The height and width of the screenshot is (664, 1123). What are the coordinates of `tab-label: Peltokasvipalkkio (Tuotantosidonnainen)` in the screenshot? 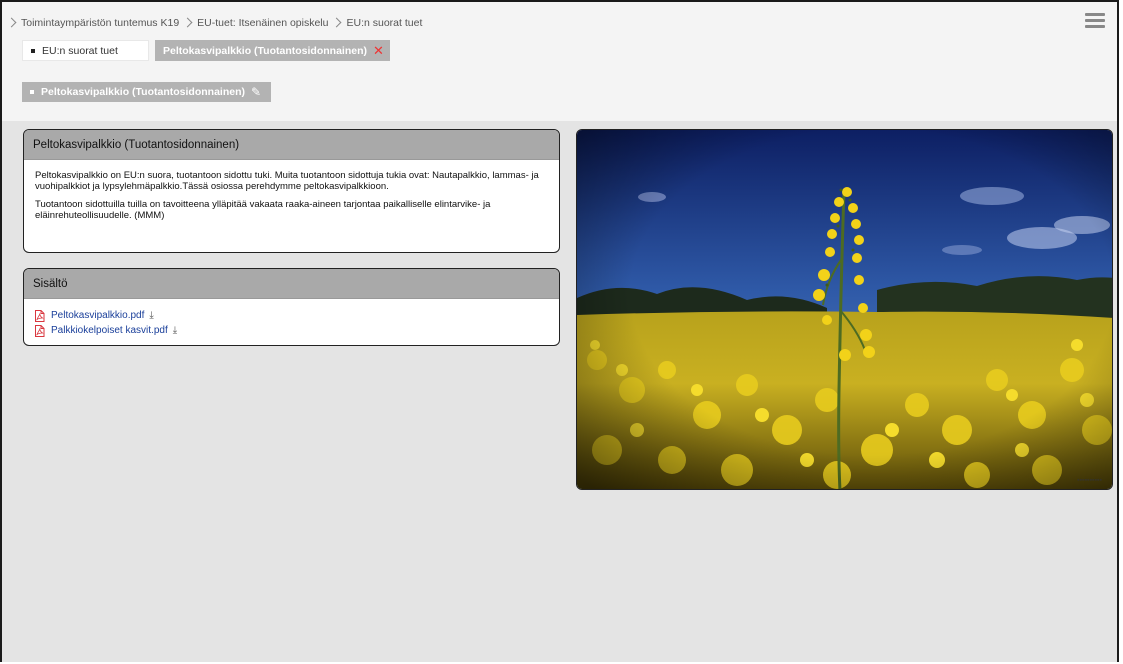 It's located at (265, 50).